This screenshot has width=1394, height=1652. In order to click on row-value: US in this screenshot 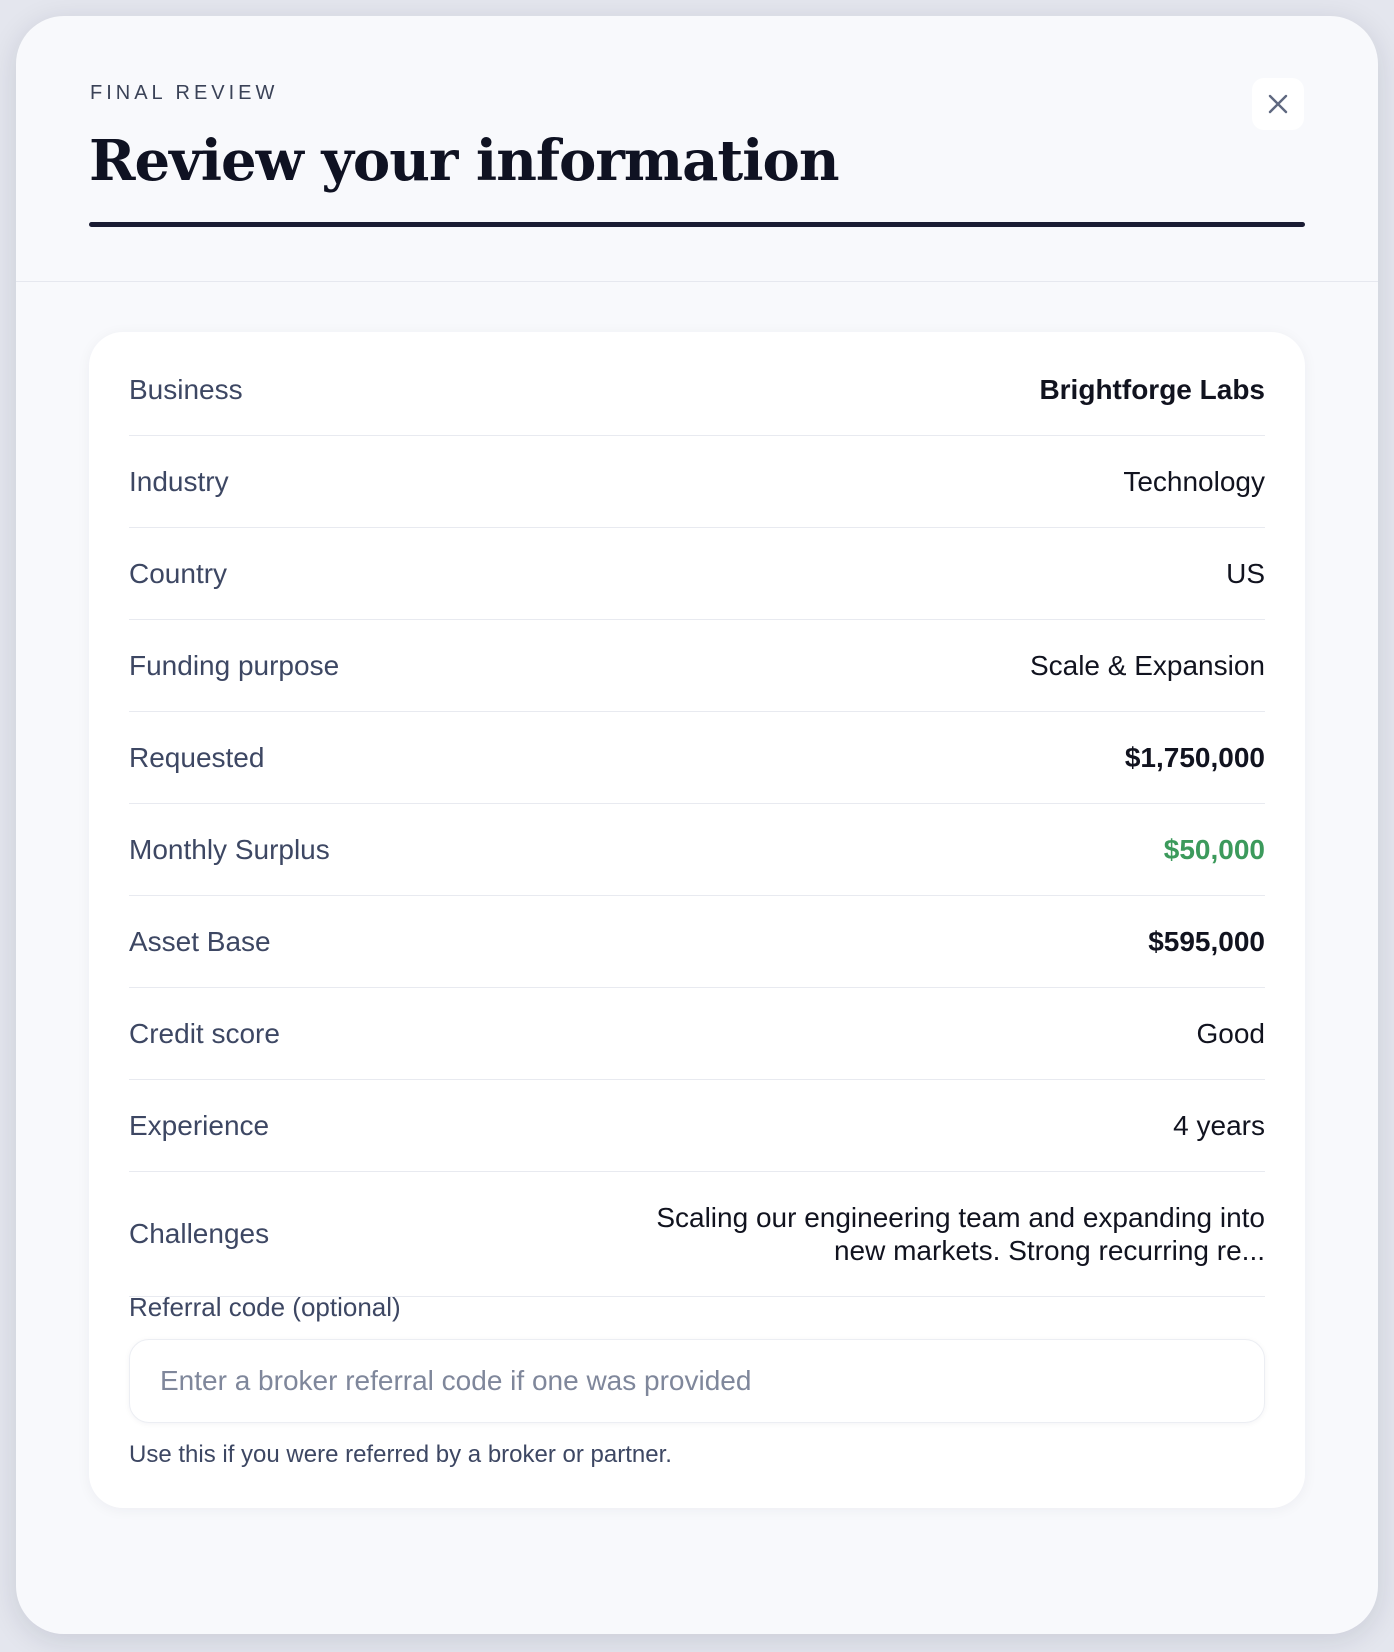, I will do `click(1245, 573)`.